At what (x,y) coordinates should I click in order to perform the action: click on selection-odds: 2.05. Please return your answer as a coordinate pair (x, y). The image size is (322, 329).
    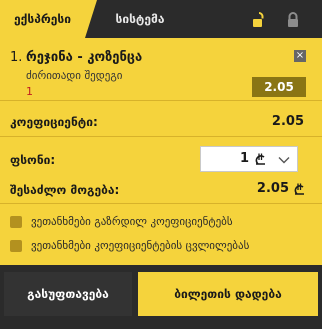
    Looking at the image, I should click on (279, 87).